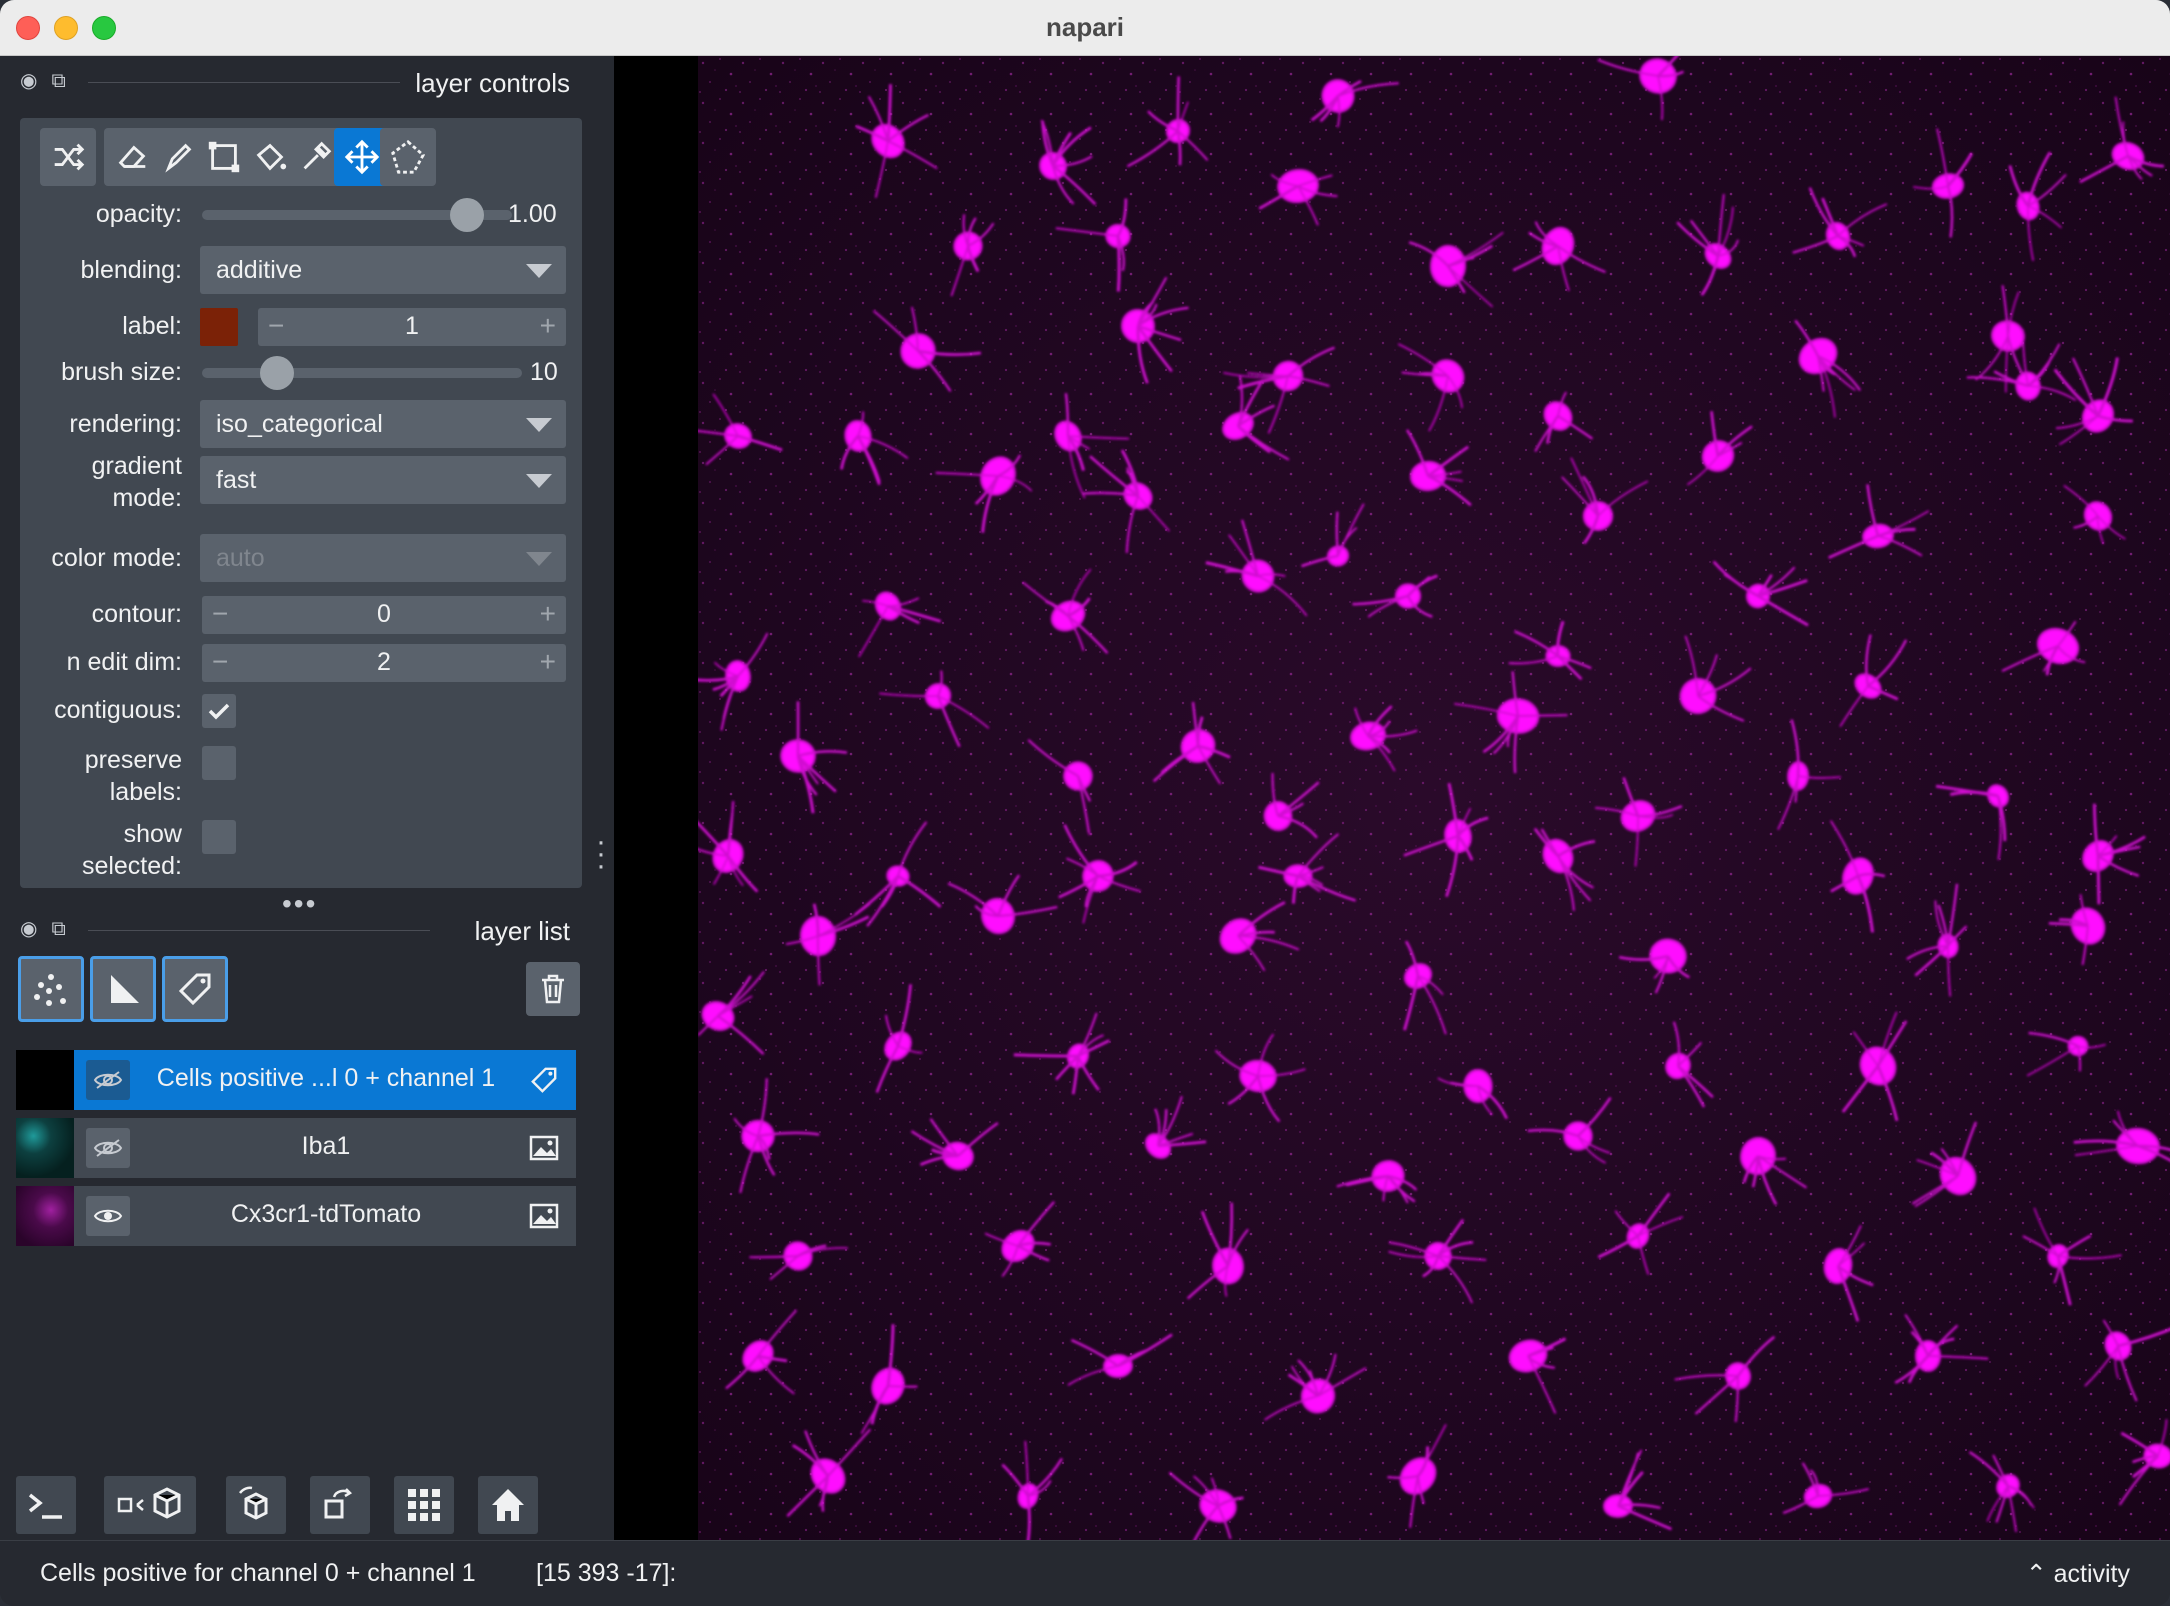 The height and width of the screenshot is (1606, 2170). Describe the element at coordinates (277, 373) in the screenshot. I see `brush-size-slider-handle` at that location.